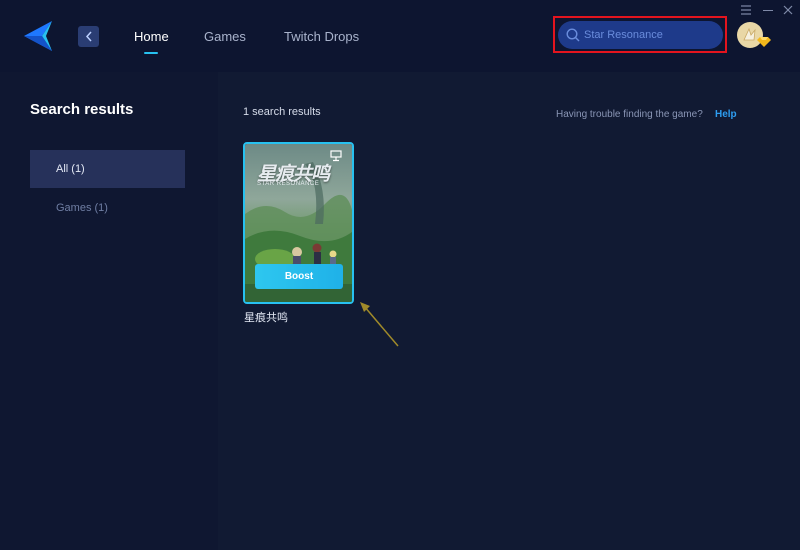 The image size is (800, 550). Describe the element at coordinates (629, 114) in the screenshot. I see `trouble-text: Having trouble finding the game?` at that location.